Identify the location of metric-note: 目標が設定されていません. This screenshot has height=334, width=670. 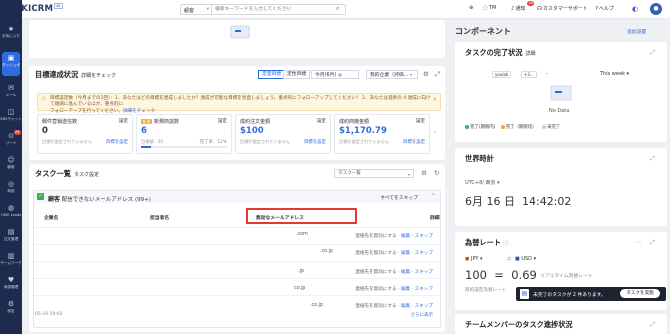
(364, 141).